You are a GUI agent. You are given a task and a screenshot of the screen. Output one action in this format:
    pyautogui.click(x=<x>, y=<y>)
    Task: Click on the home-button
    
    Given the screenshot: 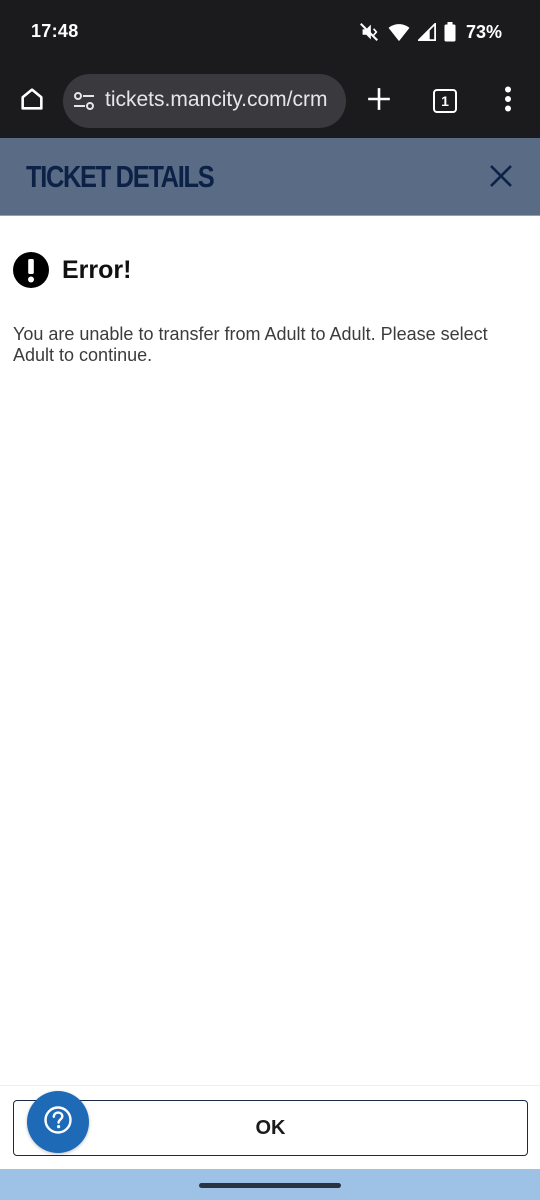 What is the action you would take?
    pyautogui.click(x=32, y=101)
    